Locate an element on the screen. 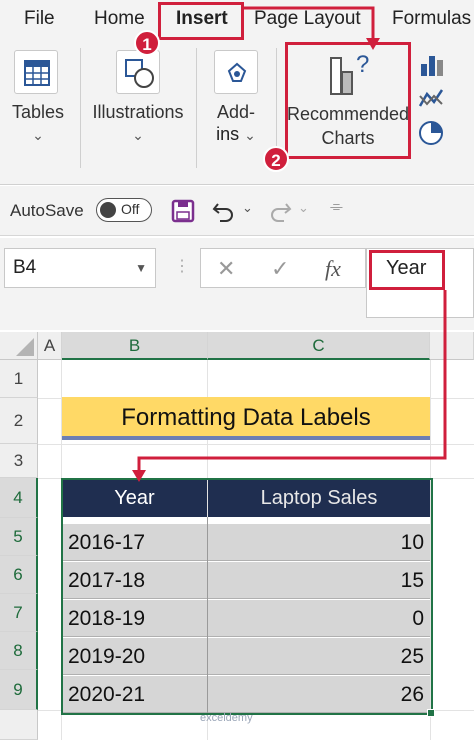 The width and height of the screenshot is (474, 740). sheet-title-cell: Formatting Data Labels is located at coordinates (246, 418).